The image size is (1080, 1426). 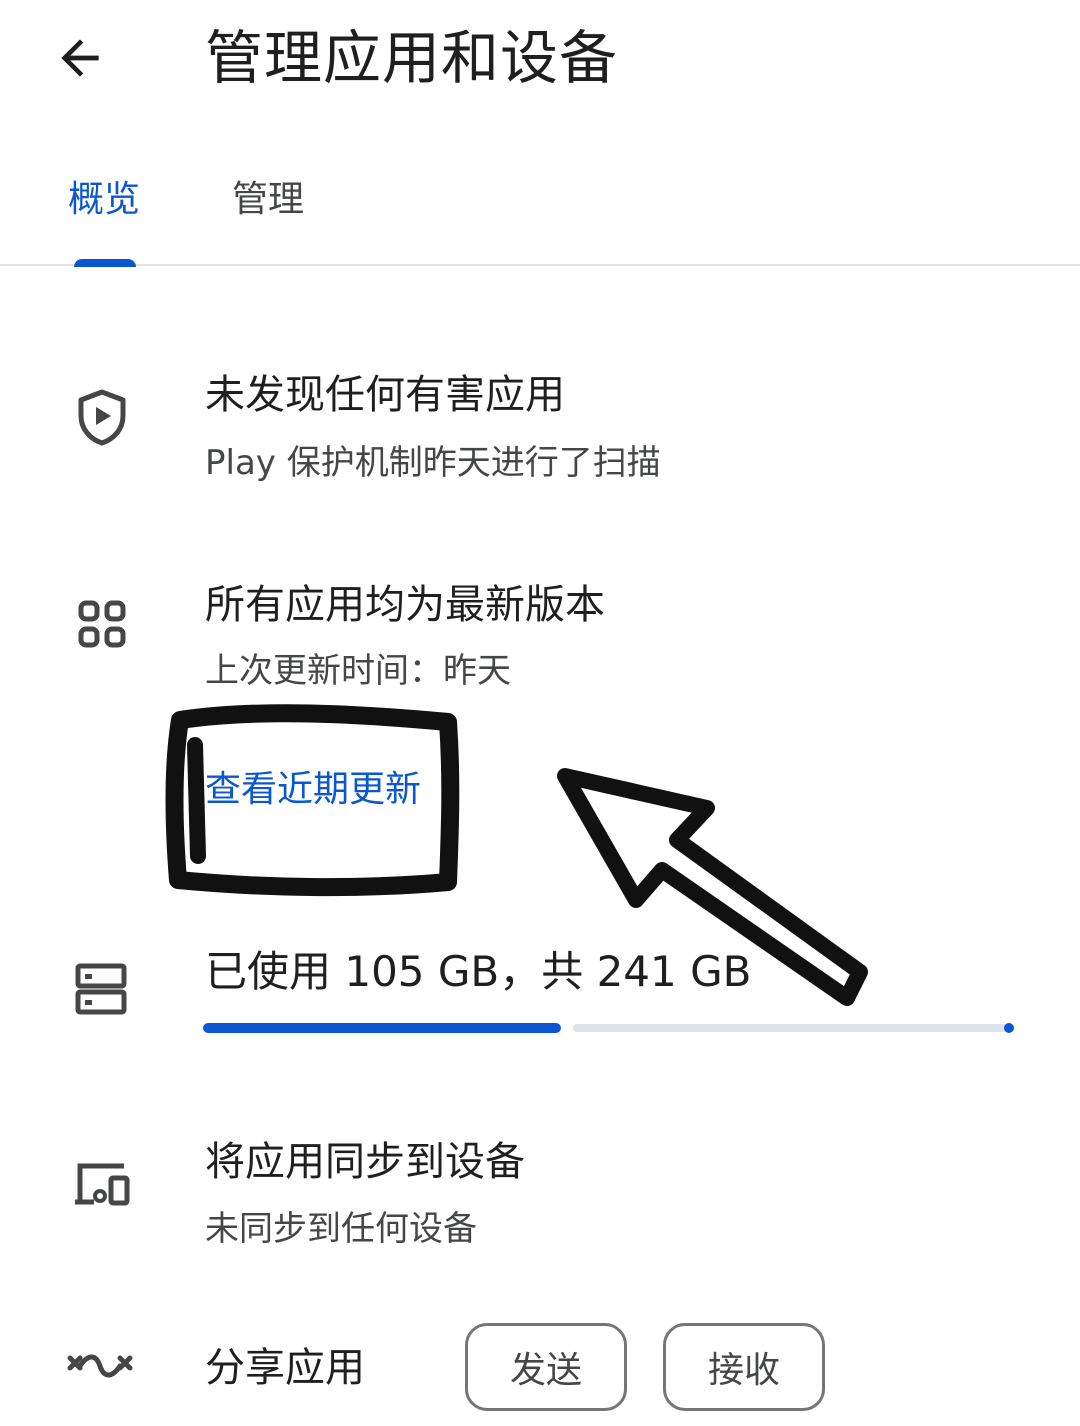 I want to click on updates-row: 所有应用均为最新版本 上次更新时间：昨天, so click(x=540, y=635).